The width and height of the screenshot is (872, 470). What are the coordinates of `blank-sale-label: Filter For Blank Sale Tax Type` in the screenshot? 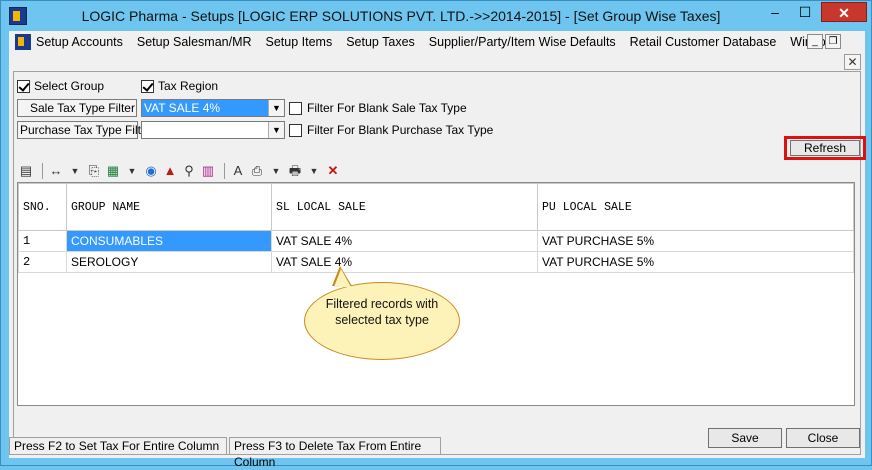 It's located at (387, 108).